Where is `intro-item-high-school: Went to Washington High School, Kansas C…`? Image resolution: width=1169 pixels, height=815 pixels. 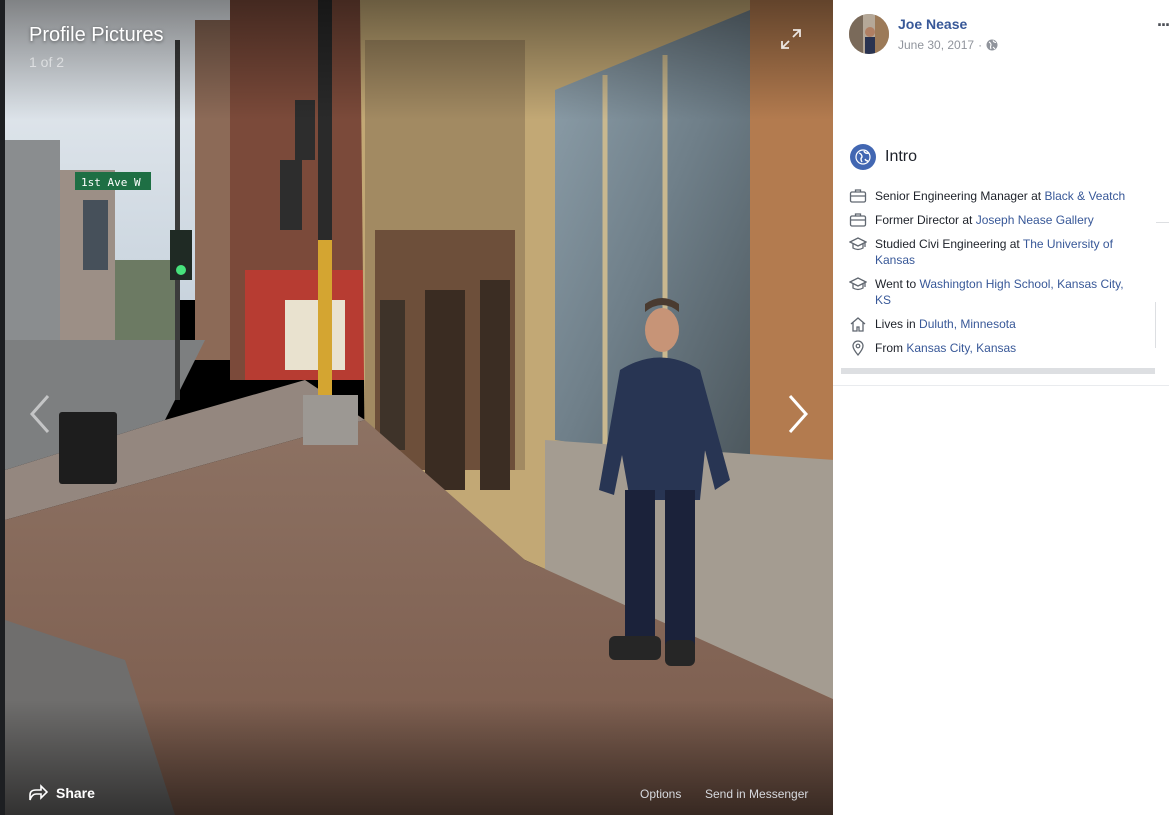
intro-item-high-school: Went to Washington High School, Kansas C… is located at coordinates (994, 292).